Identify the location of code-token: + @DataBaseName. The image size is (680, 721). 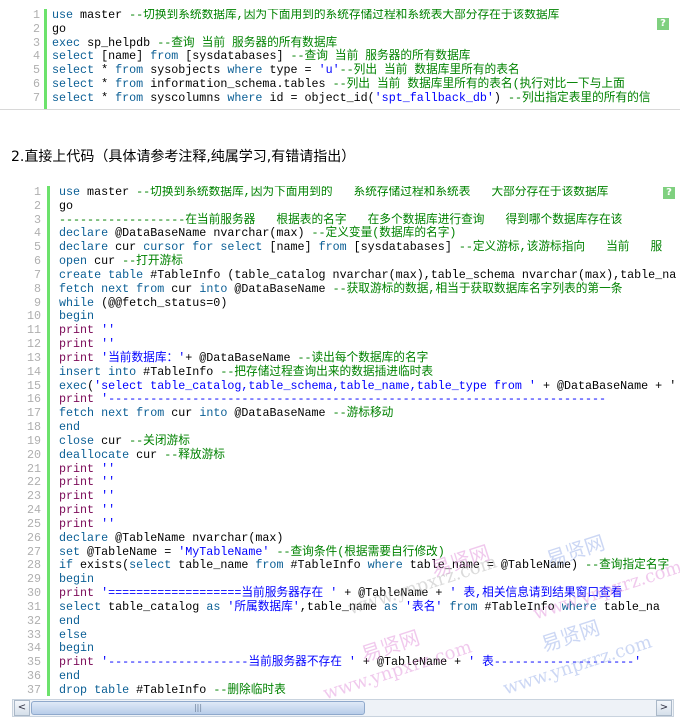
(241, 357).